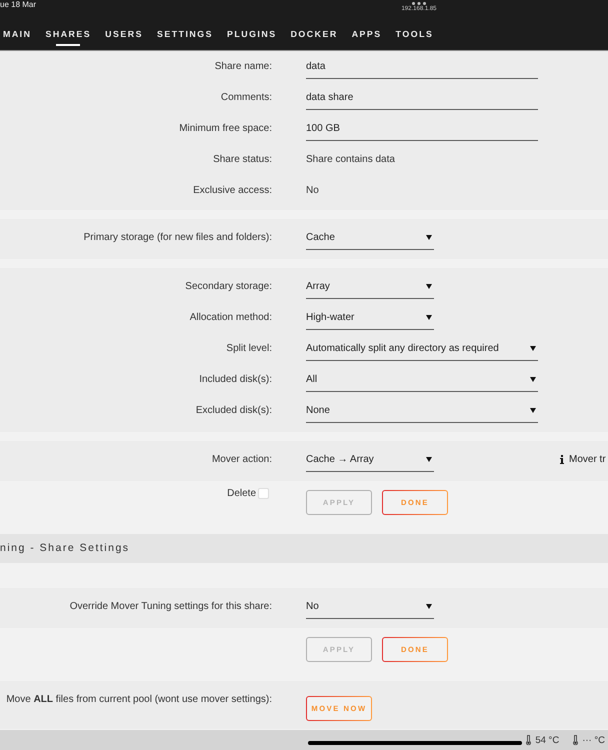  Describe the element at coordinates (139, 699) in the screenshot. I see `field-label: Move ALL files from current pool (wont use mover settings):` at that location.